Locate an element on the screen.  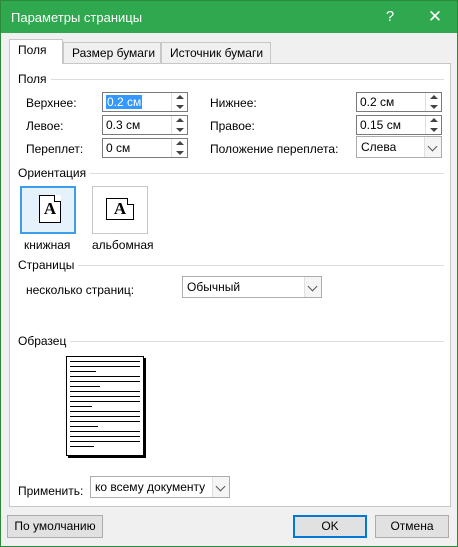
portrait-page-icon: A is located at coordinates (50, 209).